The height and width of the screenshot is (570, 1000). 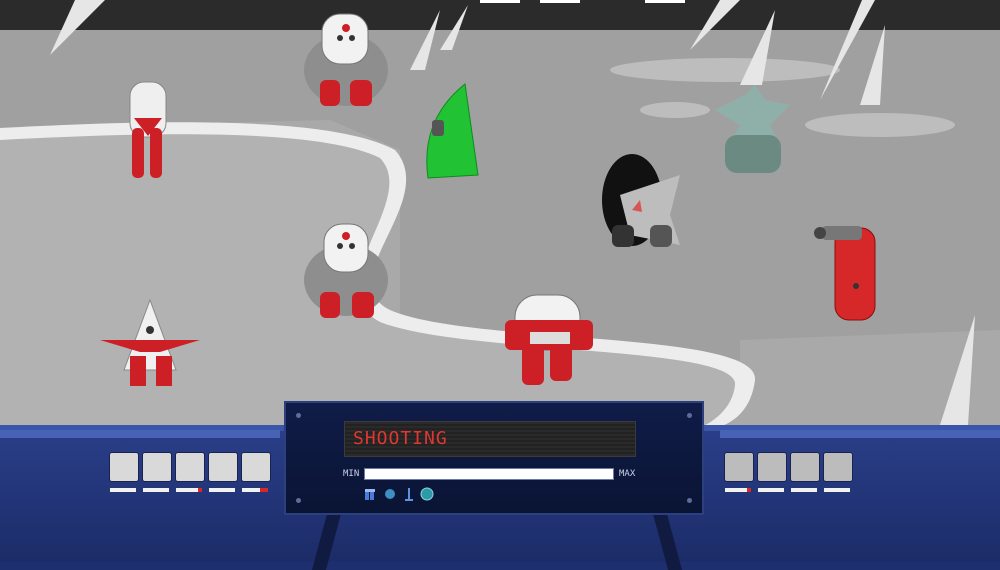 I want to click on enemy-portrait-black-bomber, so click(x=739, y=467).